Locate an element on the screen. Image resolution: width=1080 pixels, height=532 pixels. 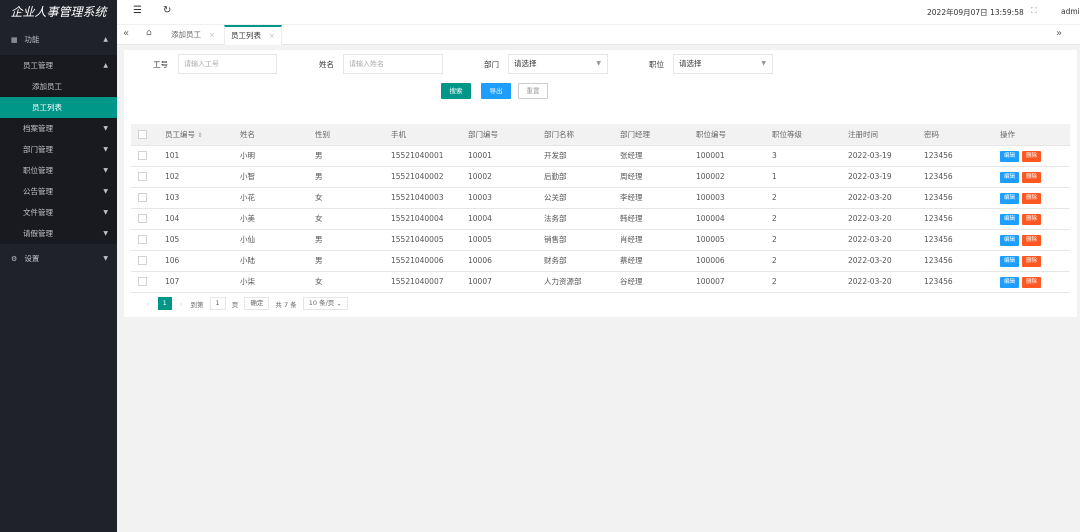
table-cell: 100001 is located at coordinates (727, 156).